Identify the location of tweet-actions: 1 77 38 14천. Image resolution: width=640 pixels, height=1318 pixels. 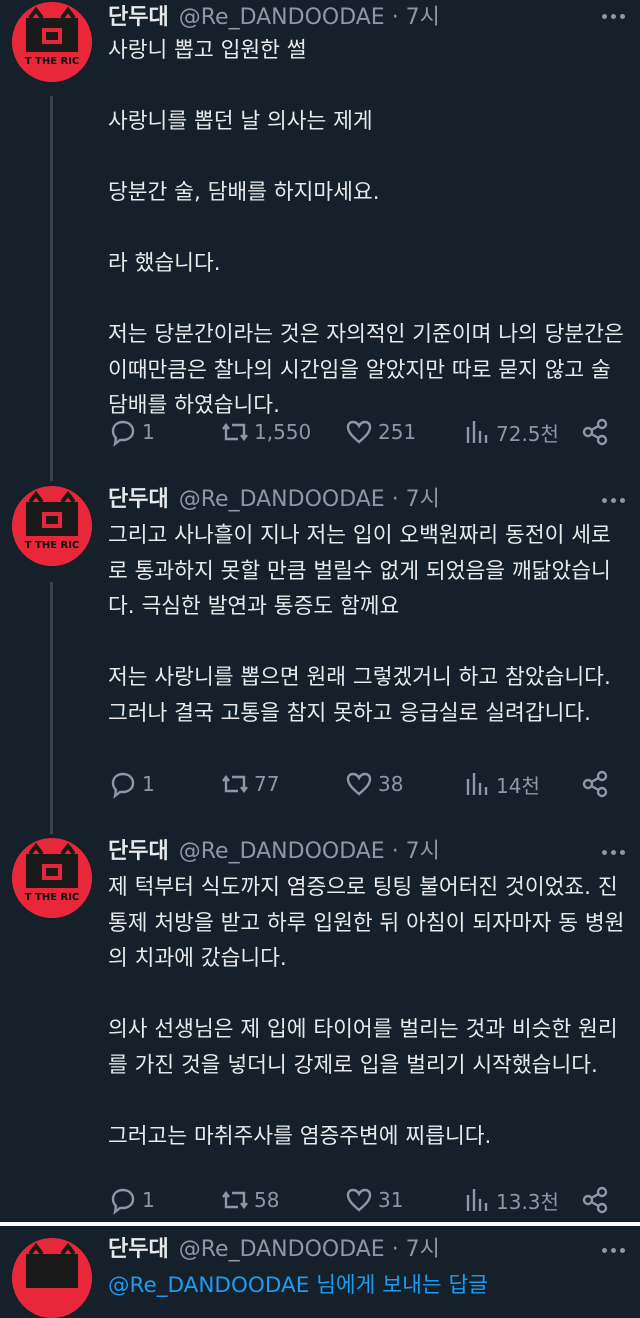
(368, 784).